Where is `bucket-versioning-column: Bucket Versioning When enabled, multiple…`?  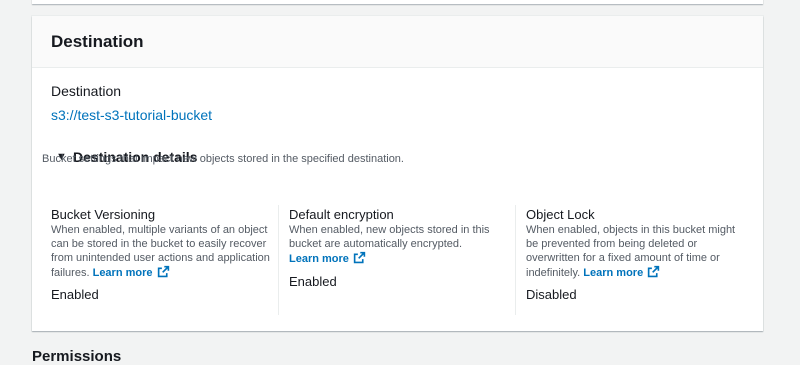
bucket-versioning-column: Bucket Versioning When enabled, multiple… is located at coordinates (155, 260).